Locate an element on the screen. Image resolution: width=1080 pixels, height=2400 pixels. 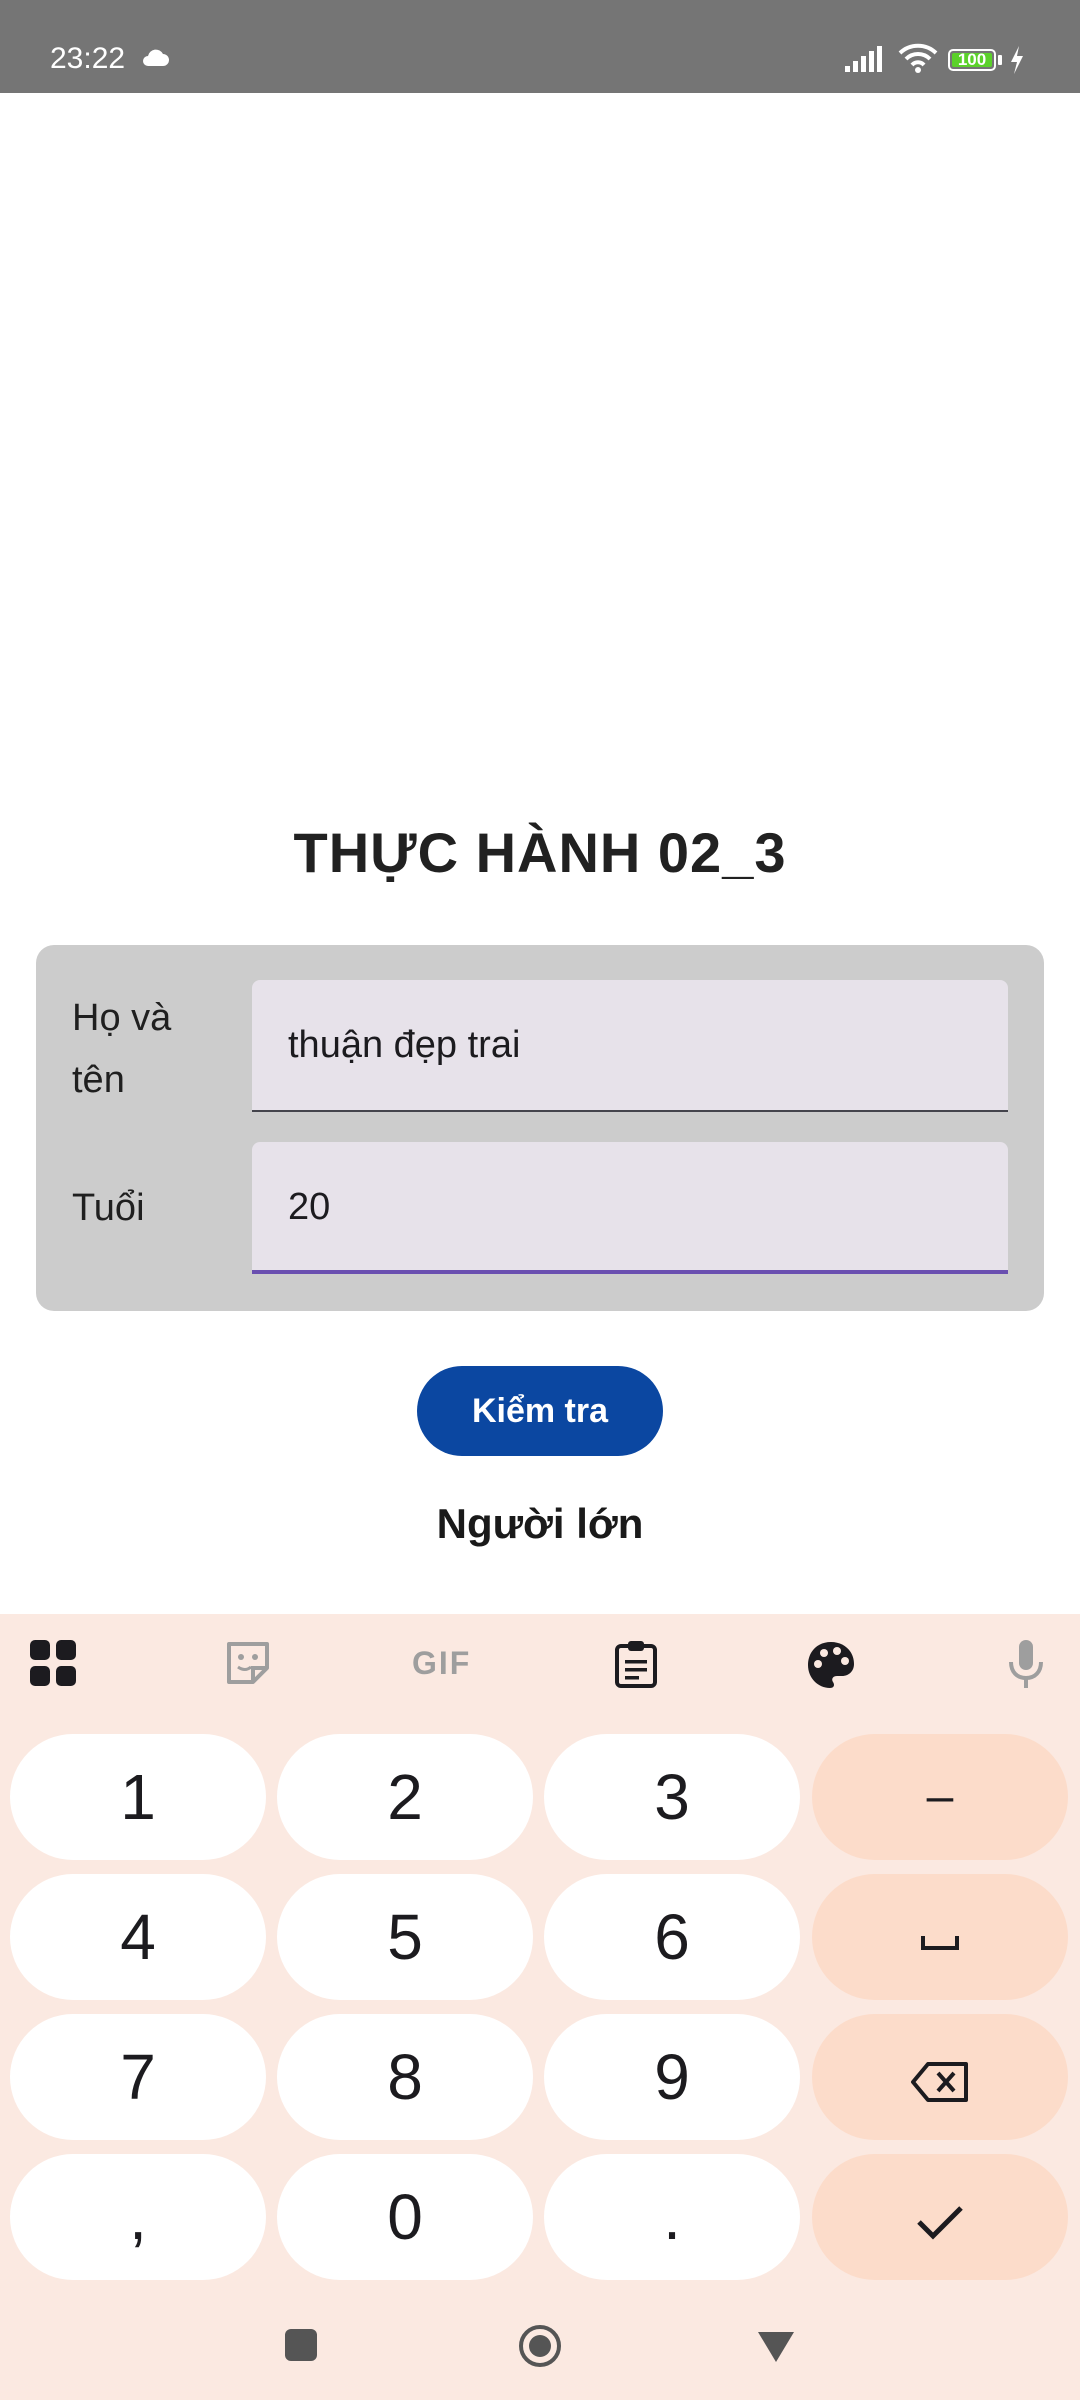
sticker-icon is located at coordinates (248, 1663).